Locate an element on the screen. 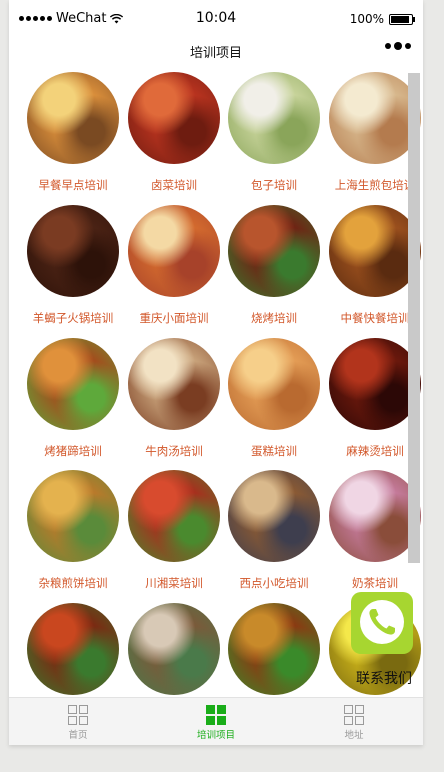 The width and height of the screenshot is (444, 772). contact-us-button: 联系我们 is located at coordinates (382, 639).